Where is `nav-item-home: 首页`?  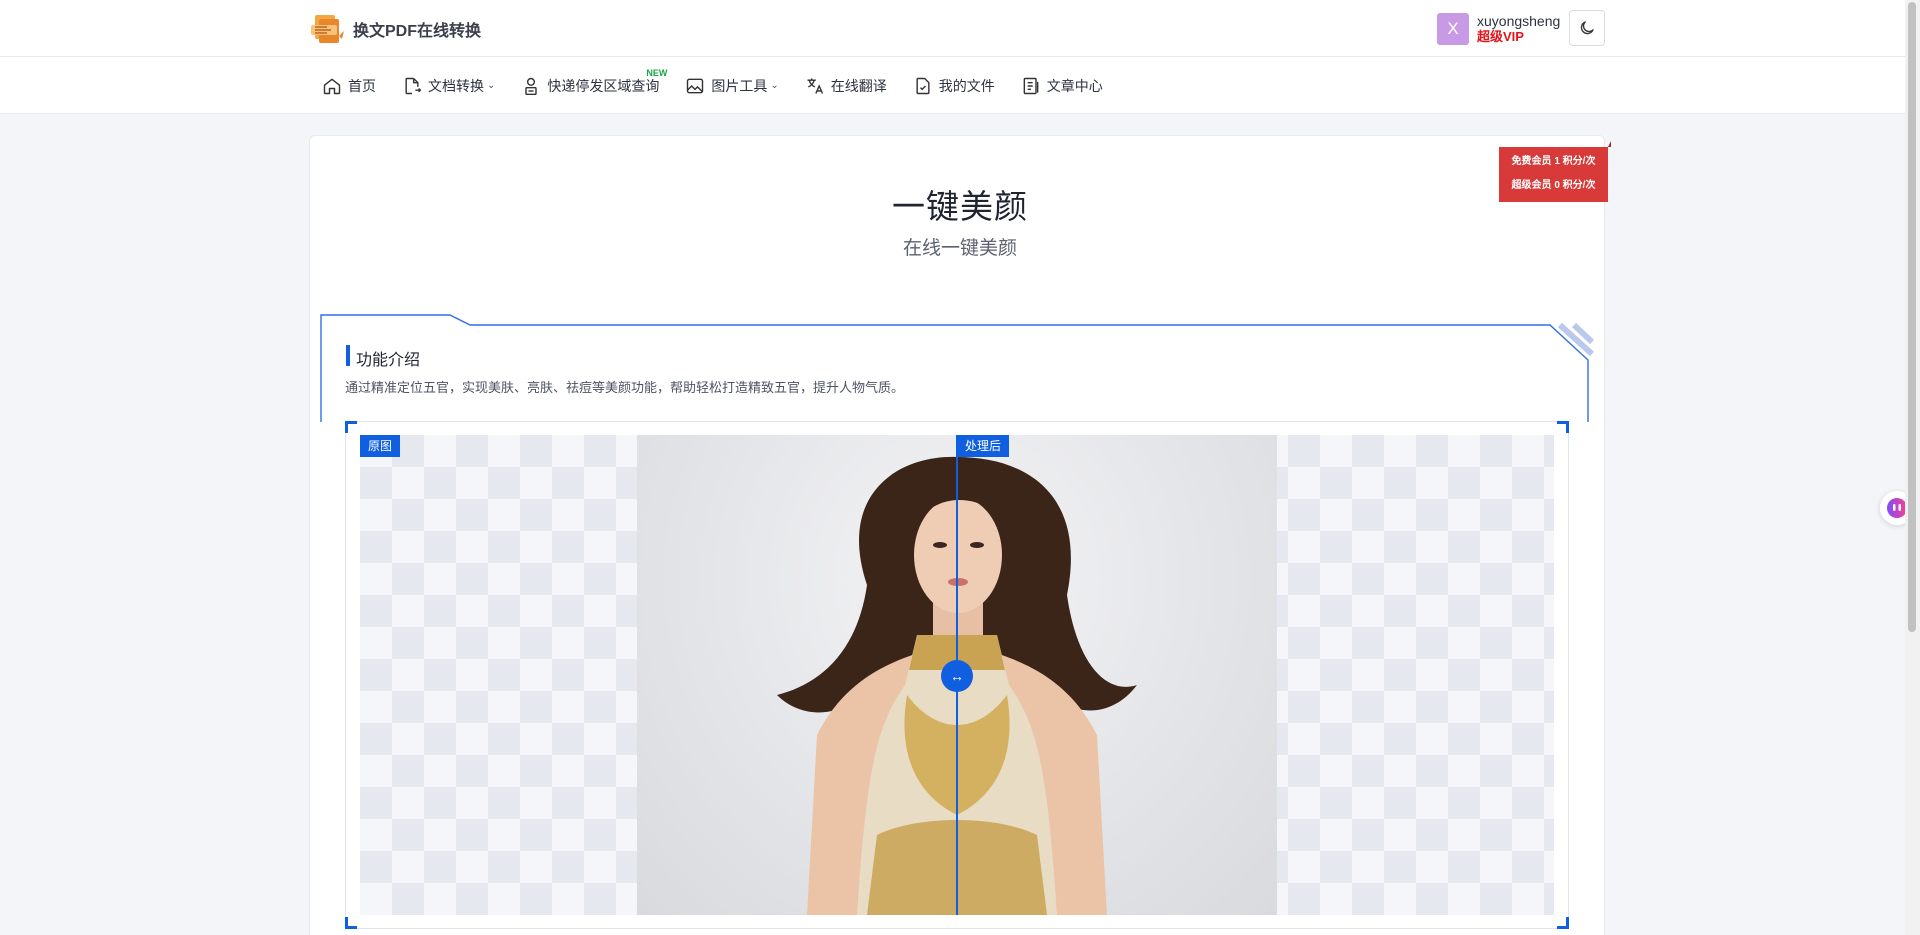
nav-item-home: 首页 is located at coordinates (349, 85).